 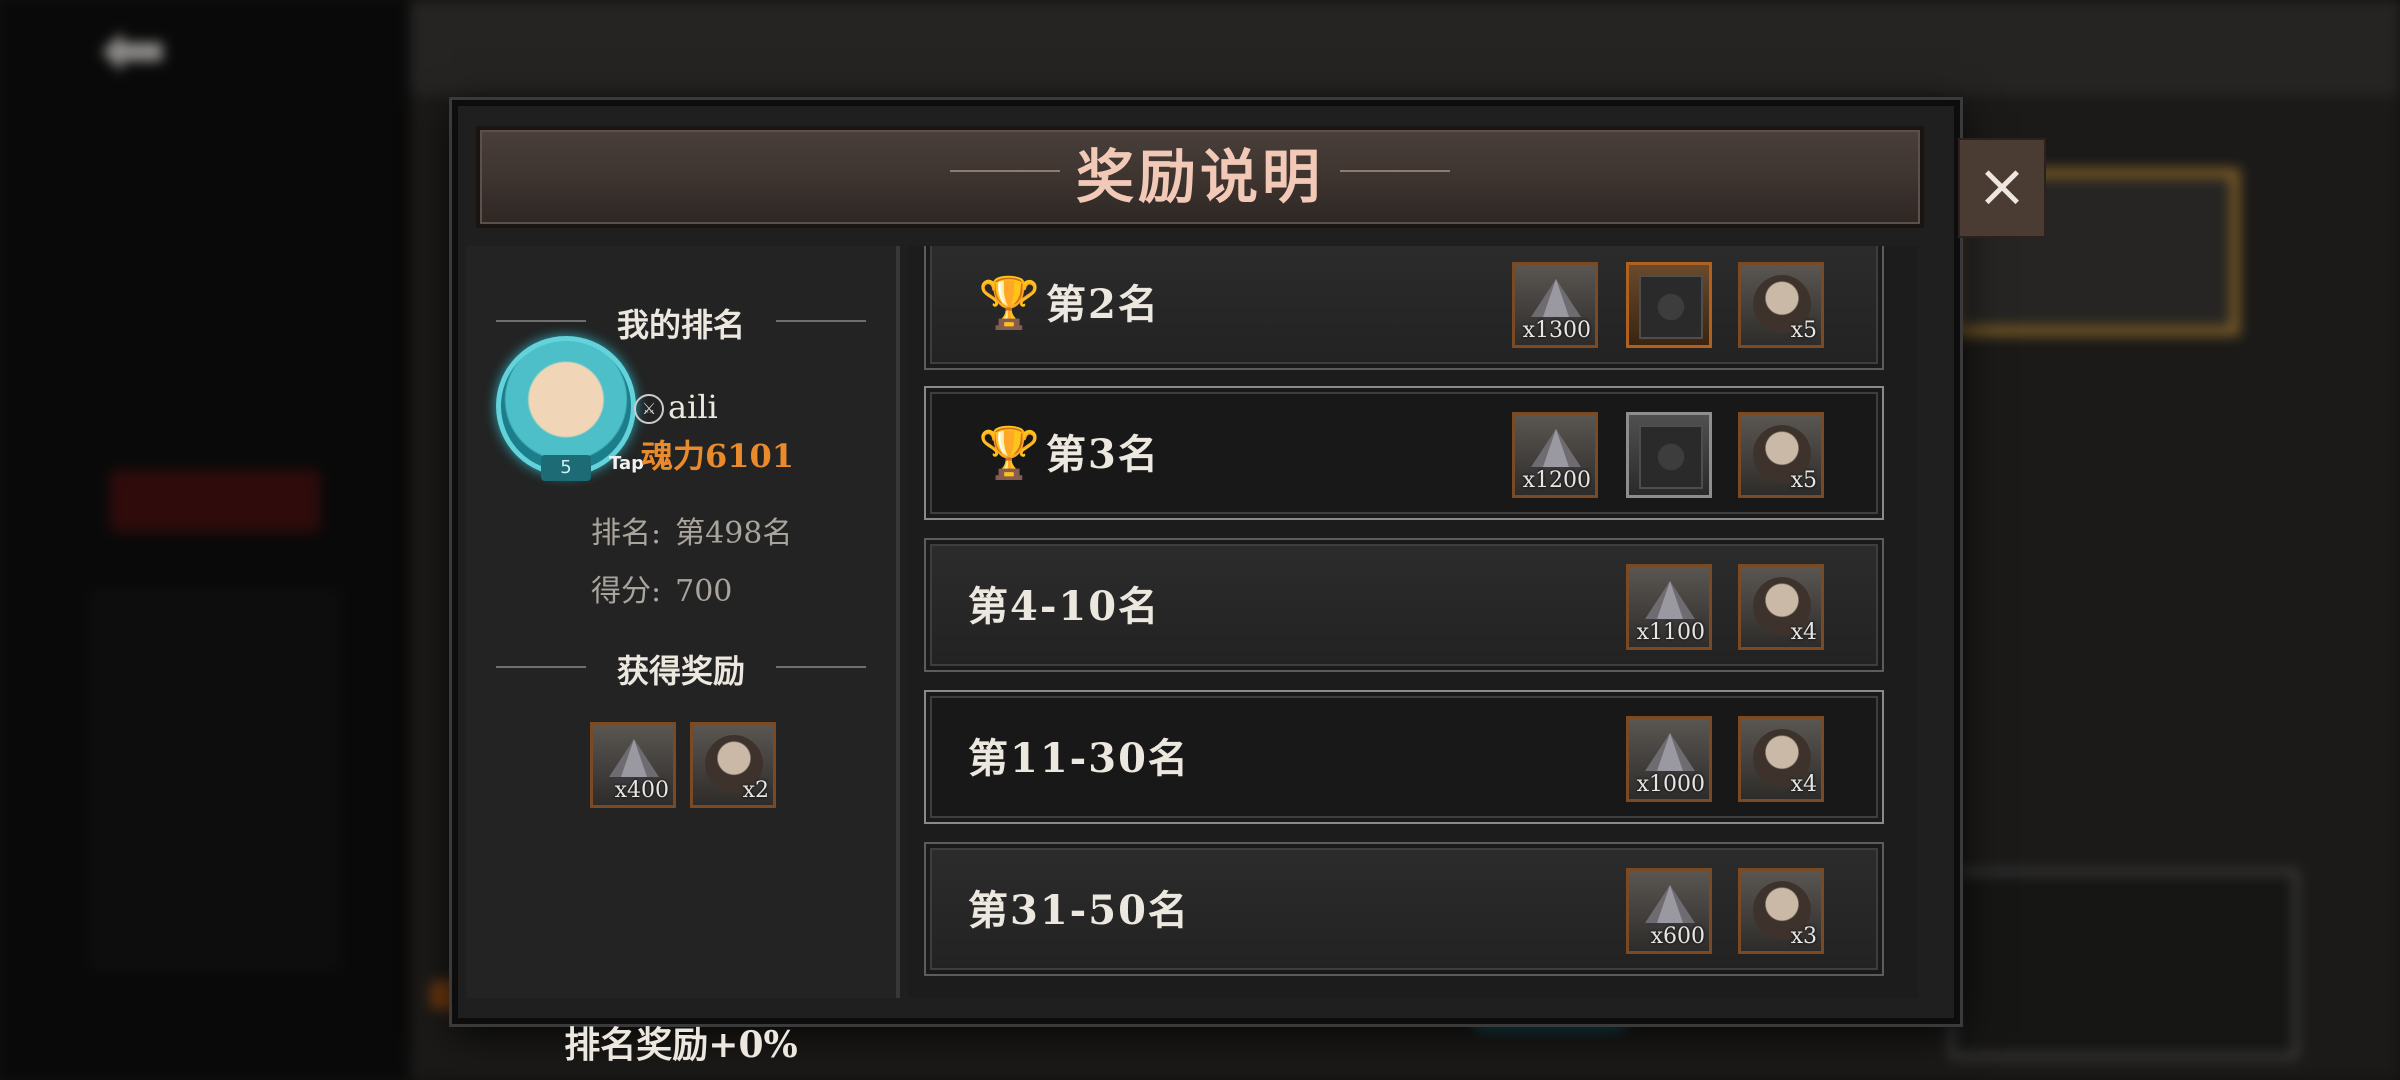 I want to click on rank-range-label: 第2名, so click(x=1103, y=304).